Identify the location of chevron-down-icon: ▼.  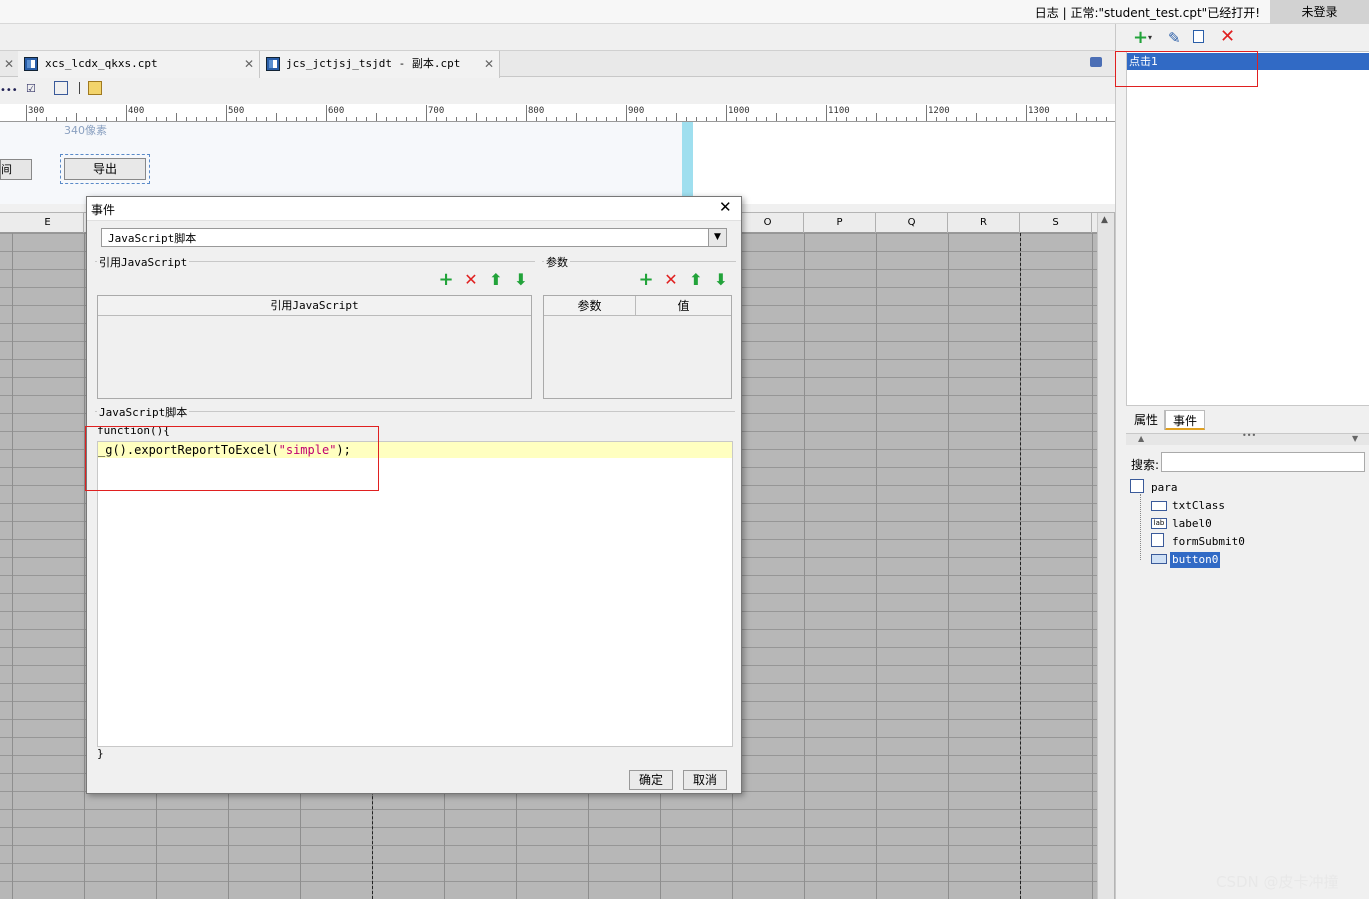
(717, 237).